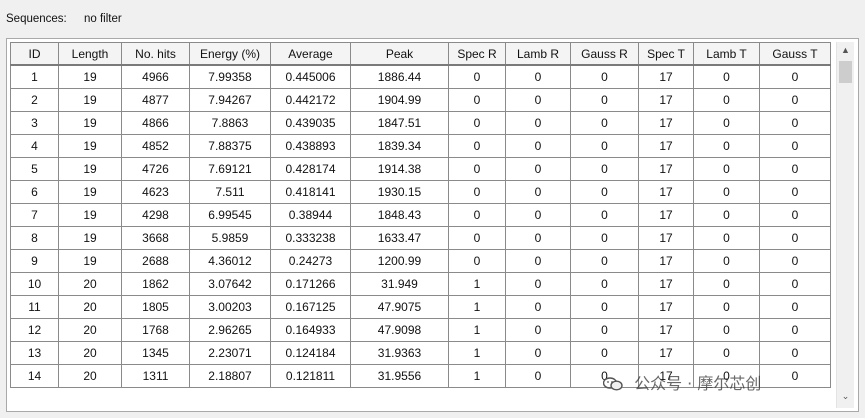 This screenshot has width=865, height=418. Describe the element at coordinates (399, 376) in the screenshot. I see `table-cell: 31.9556` at that location.